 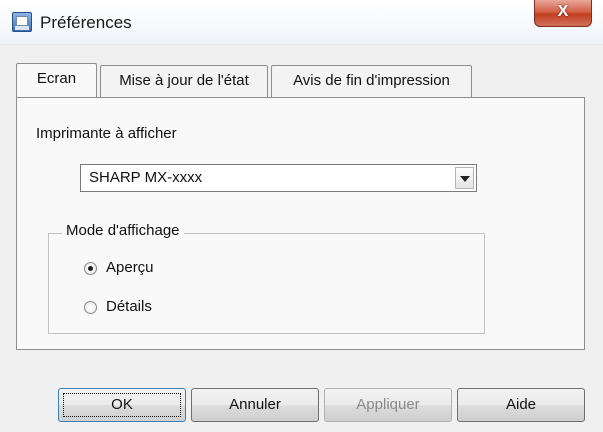 I want to click on printer-select: SHARP MX-xxxx, so click(x=278, y=178).